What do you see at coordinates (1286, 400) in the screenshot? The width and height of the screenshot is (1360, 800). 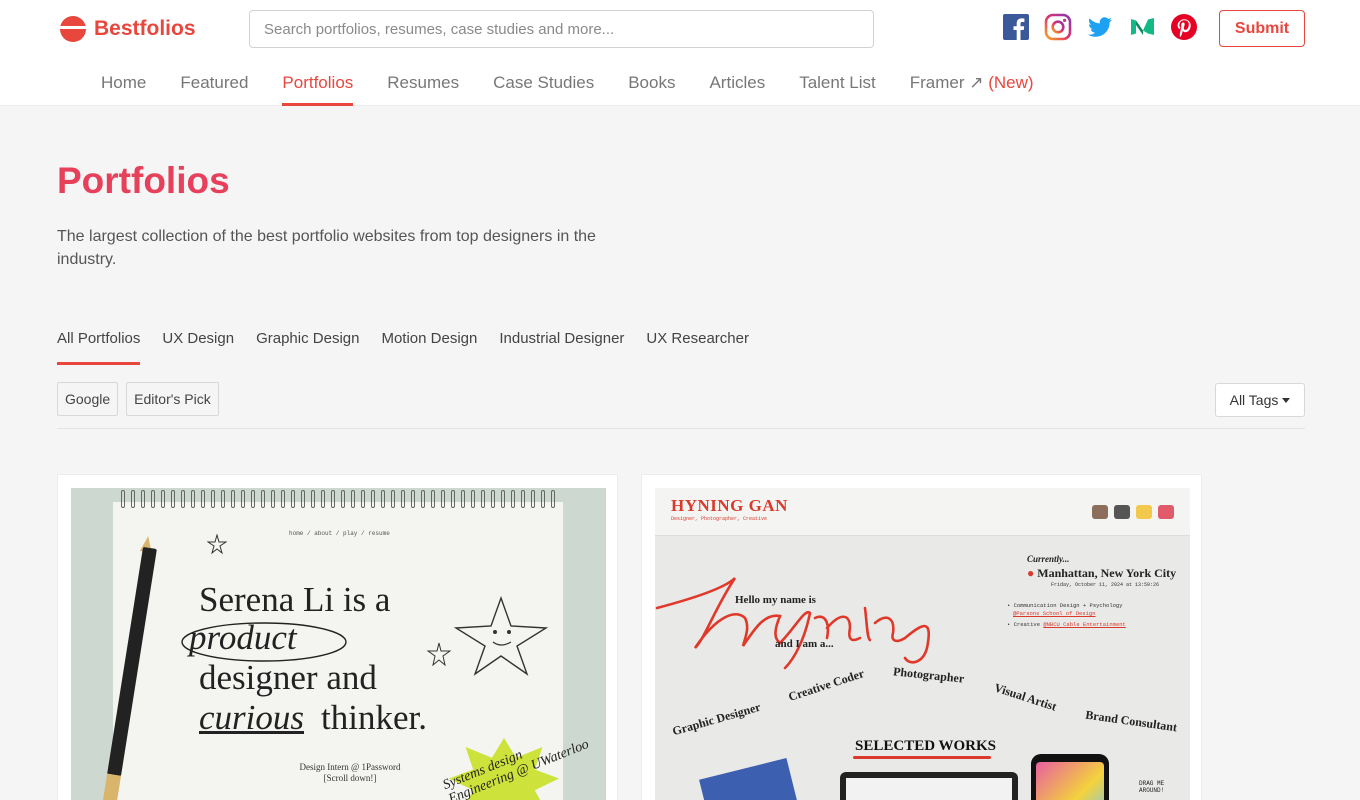 I see `caret-down-icon` at bounding box center [1286, 400].